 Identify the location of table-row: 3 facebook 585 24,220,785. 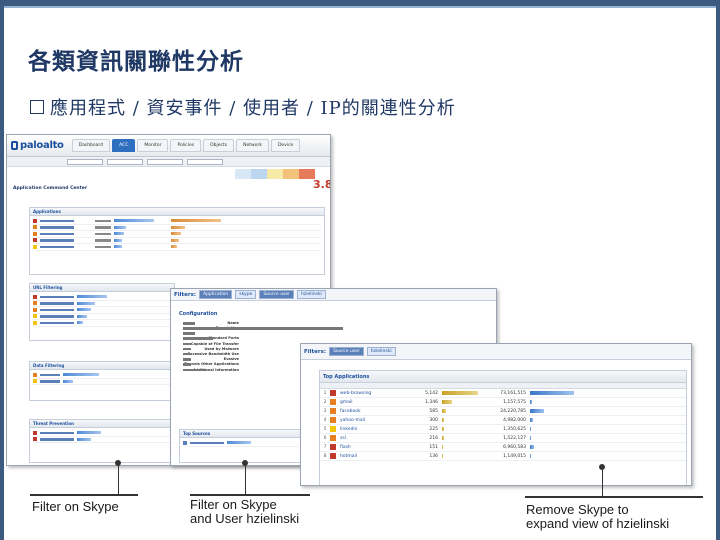
(503, 411).